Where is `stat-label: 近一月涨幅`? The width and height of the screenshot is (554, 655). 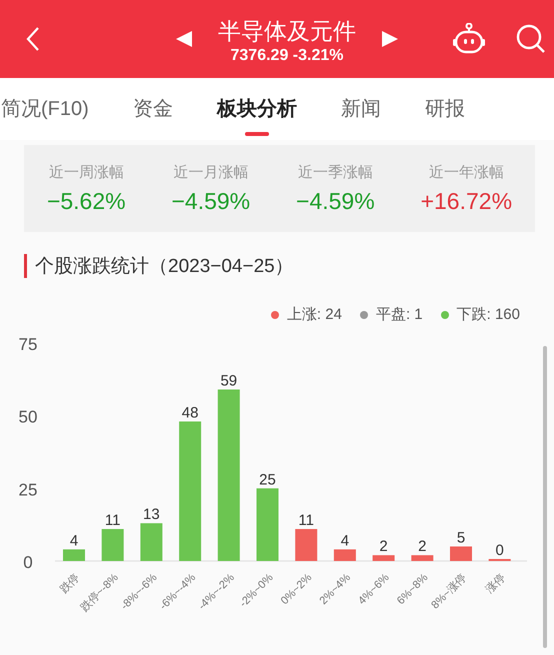 stat-label: 近一月涨幅 is located at coordinates (210, 172).